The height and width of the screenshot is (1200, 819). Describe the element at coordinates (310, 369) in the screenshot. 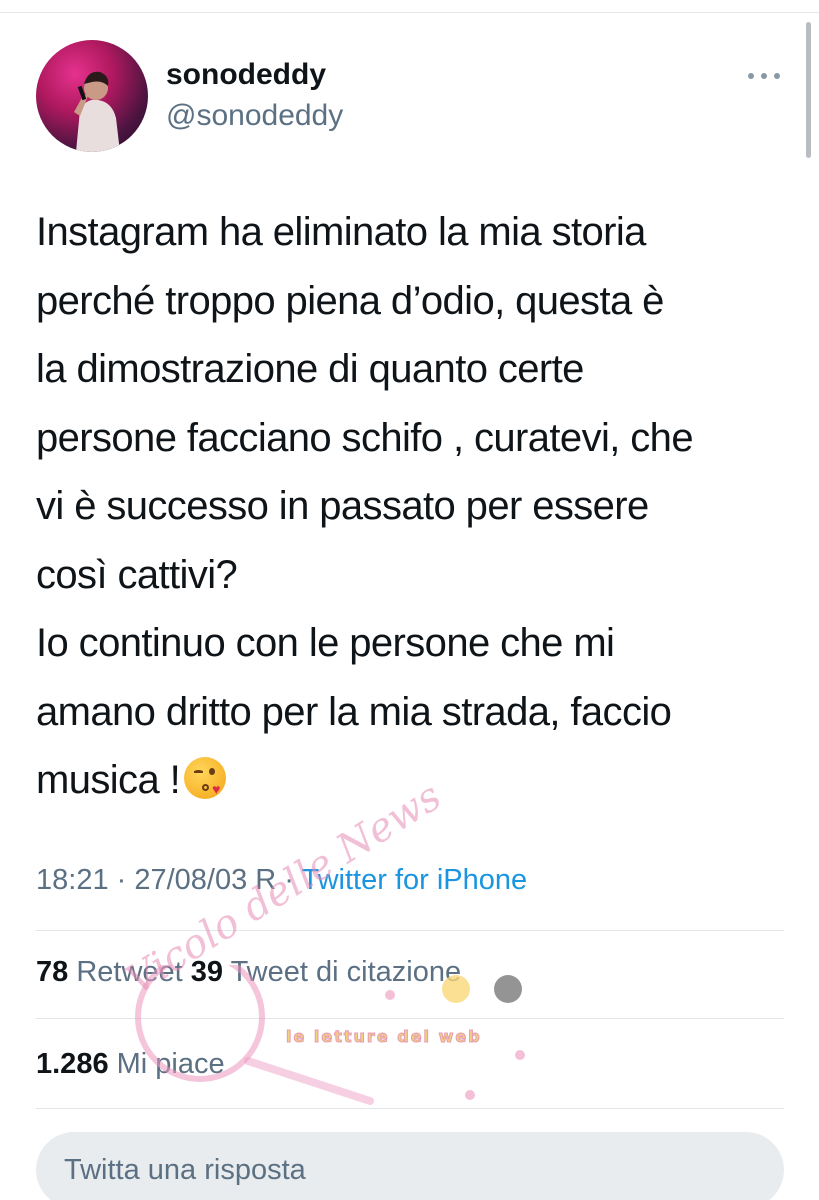

I see `tweet-line: la dimostrazione di quanto certe` at that location.